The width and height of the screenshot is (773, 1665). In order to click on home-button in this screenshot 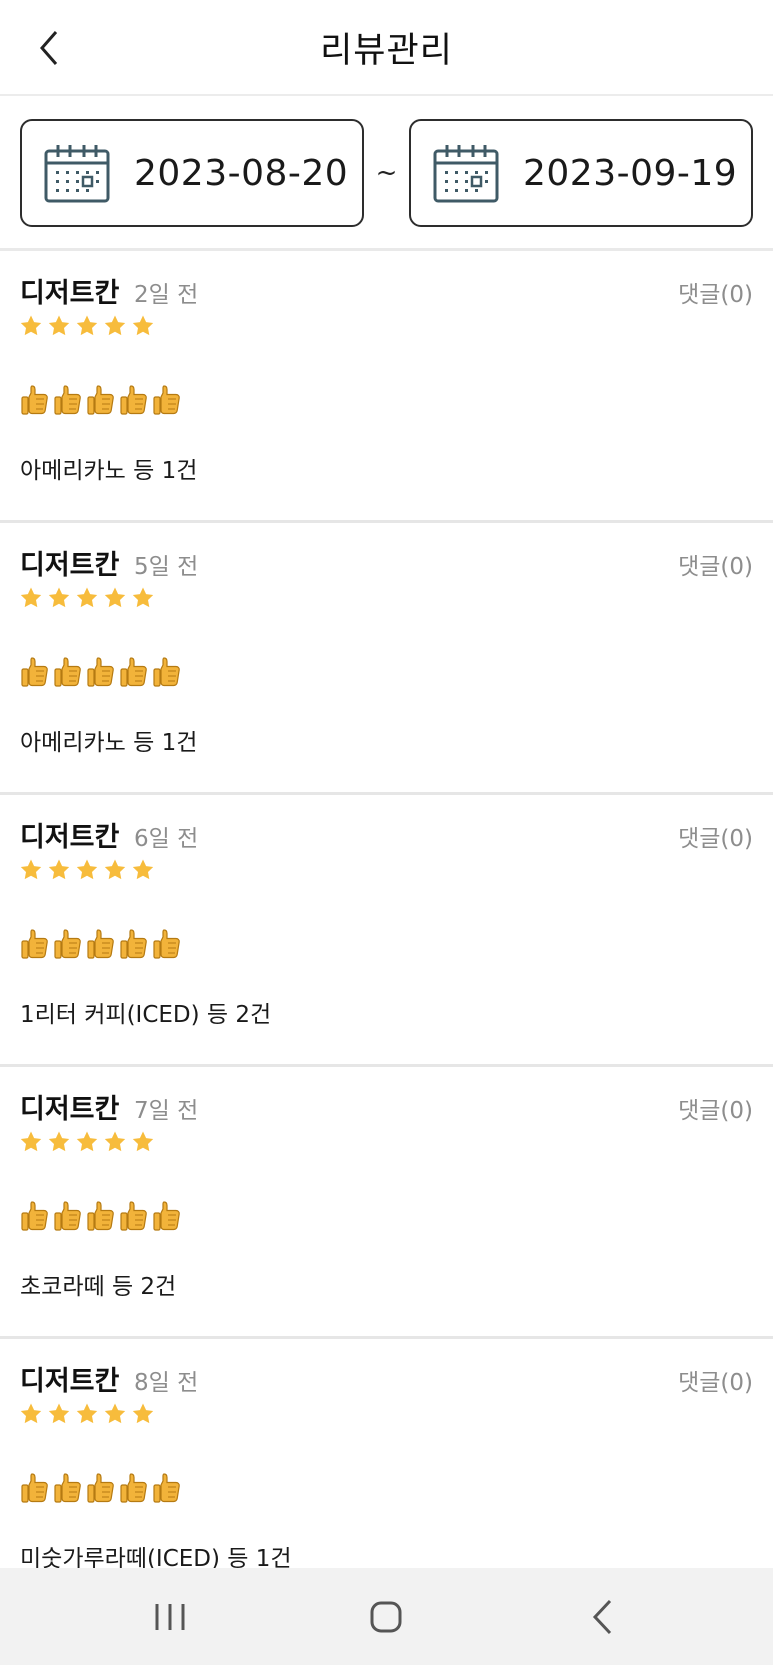, I will do `click(386, 1616)`.